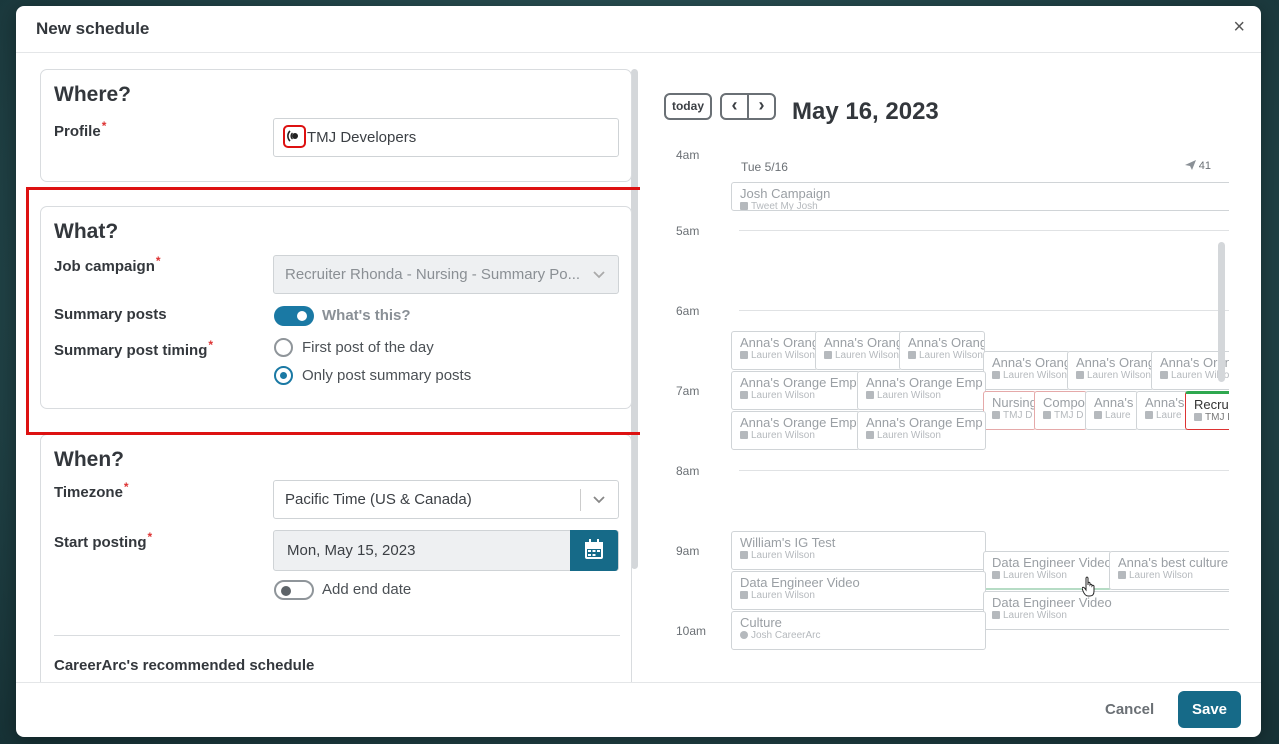 This screenshot has width=1279, height=744. What do you see at coordinates (580, 500) in the screenshot?
I see `select-separator` at bounding box center [580, 500].